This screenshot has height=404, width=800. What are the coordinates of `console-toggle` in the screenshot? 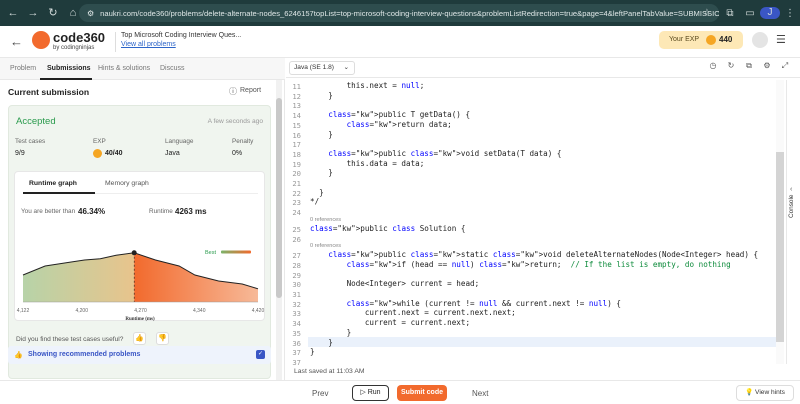 It's located at (793, 222).